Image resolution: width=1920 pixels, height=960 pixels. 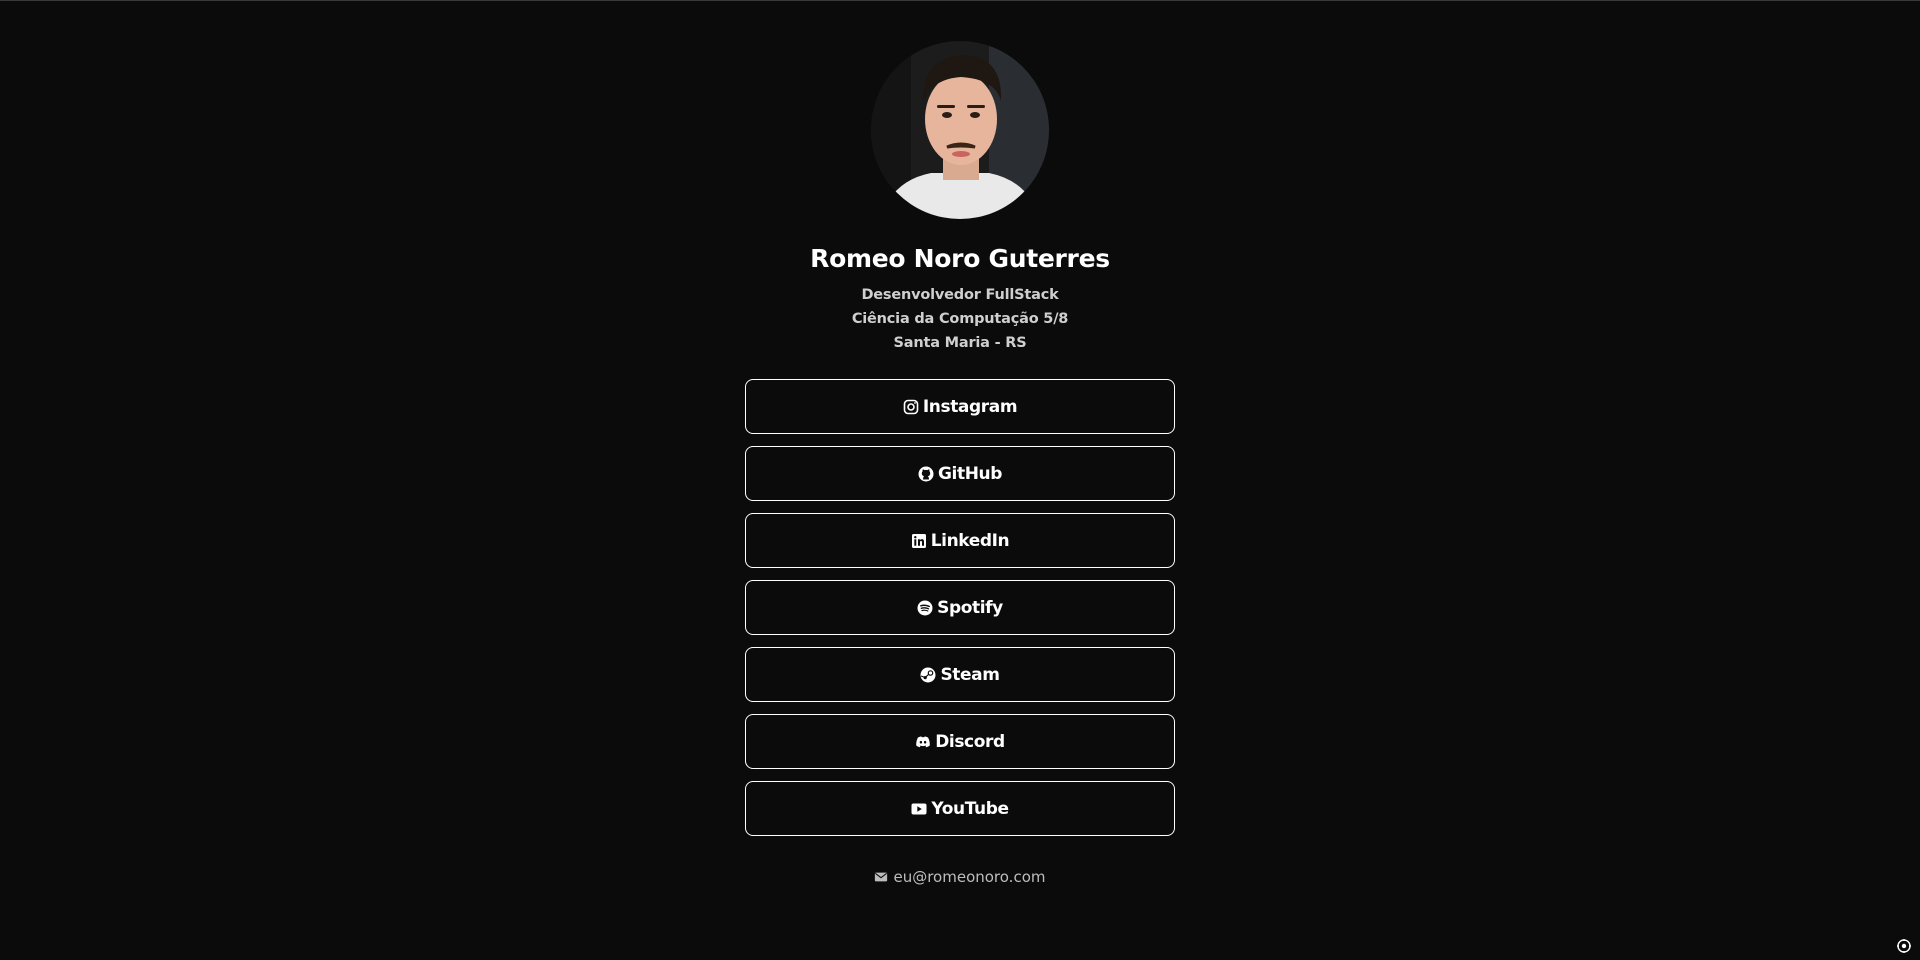 I want to click on email-address: eu@romeonoro.com, so click(x=969, y=877).